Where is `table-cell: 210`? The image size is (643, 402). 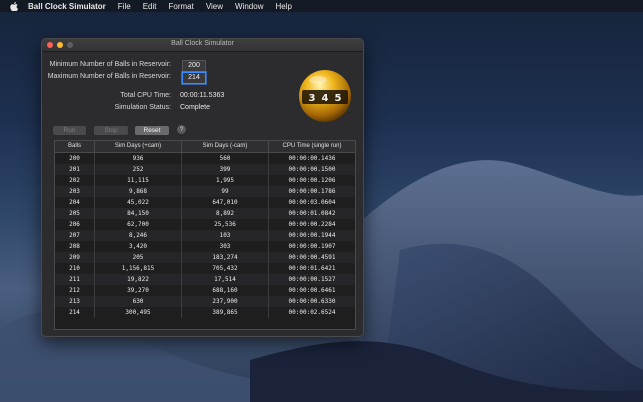
table-cell: 210 is located at coordinates (75, 268).